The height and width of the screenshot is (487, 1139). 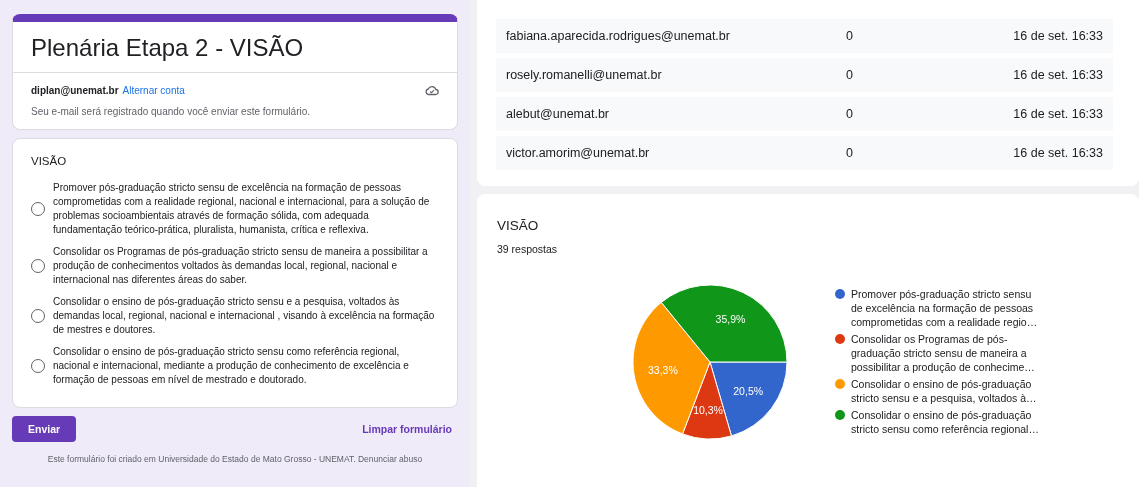 What do you see at coordinates (528, 249) in the screenshot?
I see `response-count: 39 respostas` at bounding box center [528, 249].